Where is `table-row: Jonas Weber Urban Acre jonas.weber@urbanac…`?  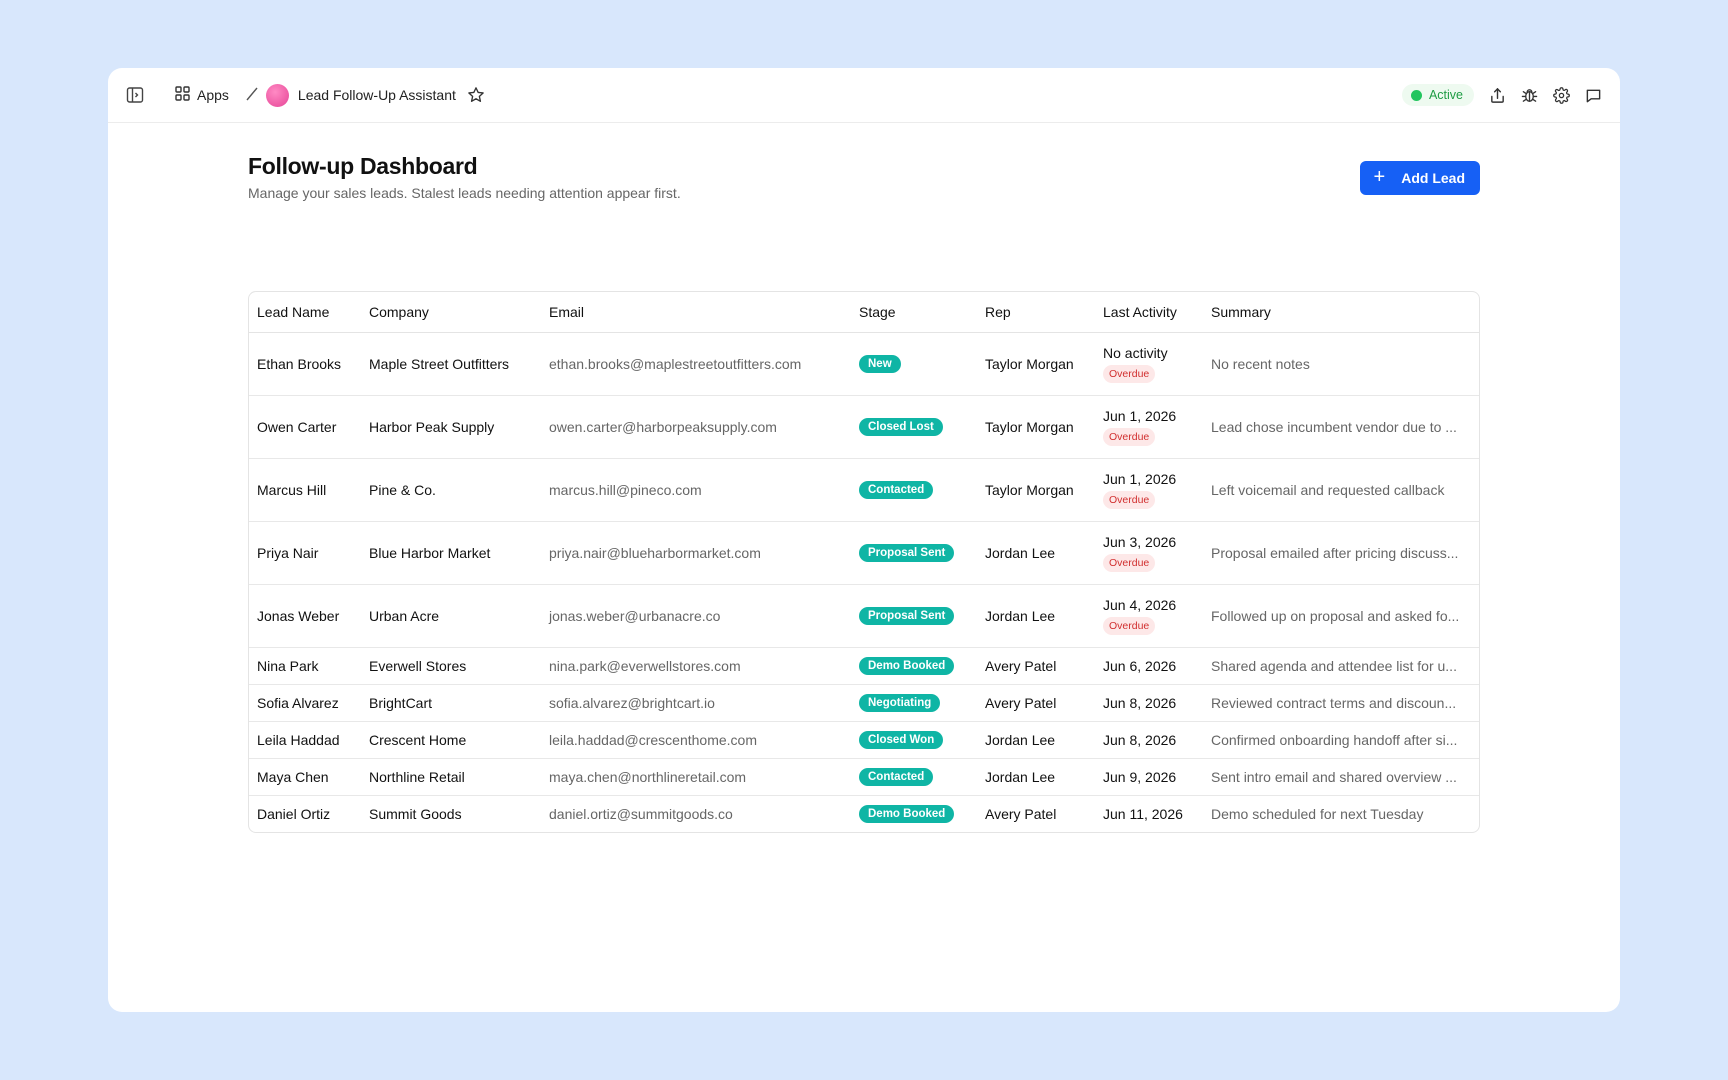
table-row: Jonas Weber Urban Acre jonas.weber@urbanac… is located at coordinates (864, 616).